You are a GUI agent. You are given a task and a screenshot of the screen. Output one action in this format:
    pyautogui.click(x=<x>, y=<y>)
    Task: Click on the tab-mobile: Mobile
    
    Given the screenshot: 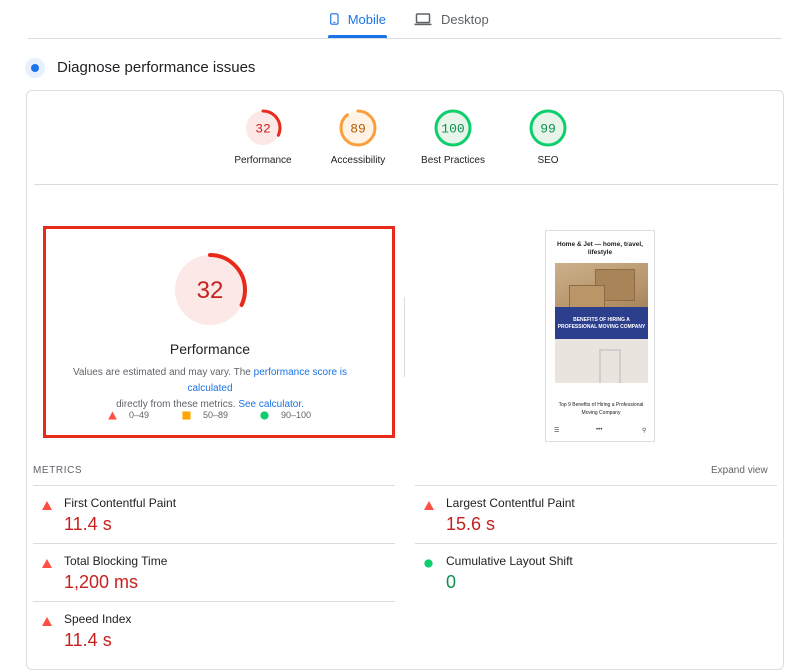 What is the action you would take?
    pyautogui.click(x=358, y=19)
    